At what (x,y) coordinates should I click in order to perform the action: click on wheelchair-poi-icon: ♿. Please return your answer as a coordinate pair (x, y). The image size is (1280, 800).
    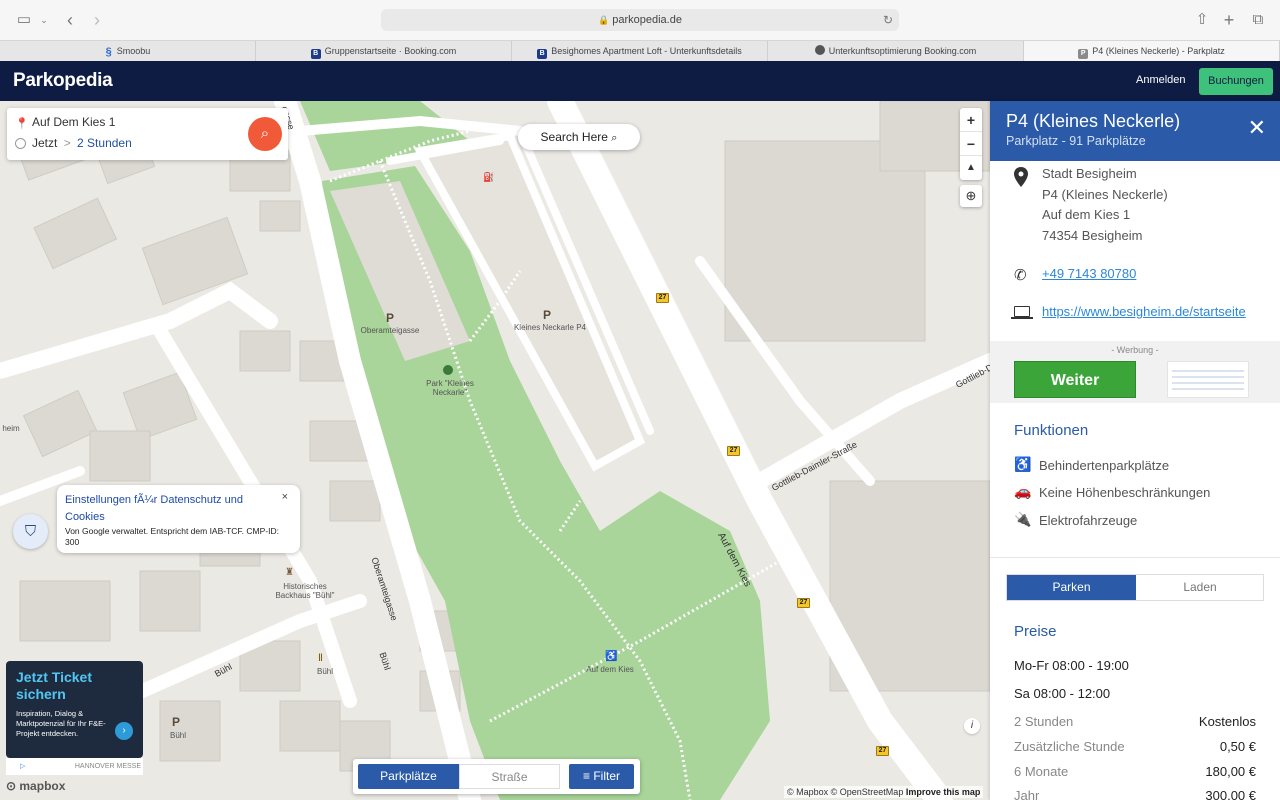
    Looking at the image, I should click on (611, 656).